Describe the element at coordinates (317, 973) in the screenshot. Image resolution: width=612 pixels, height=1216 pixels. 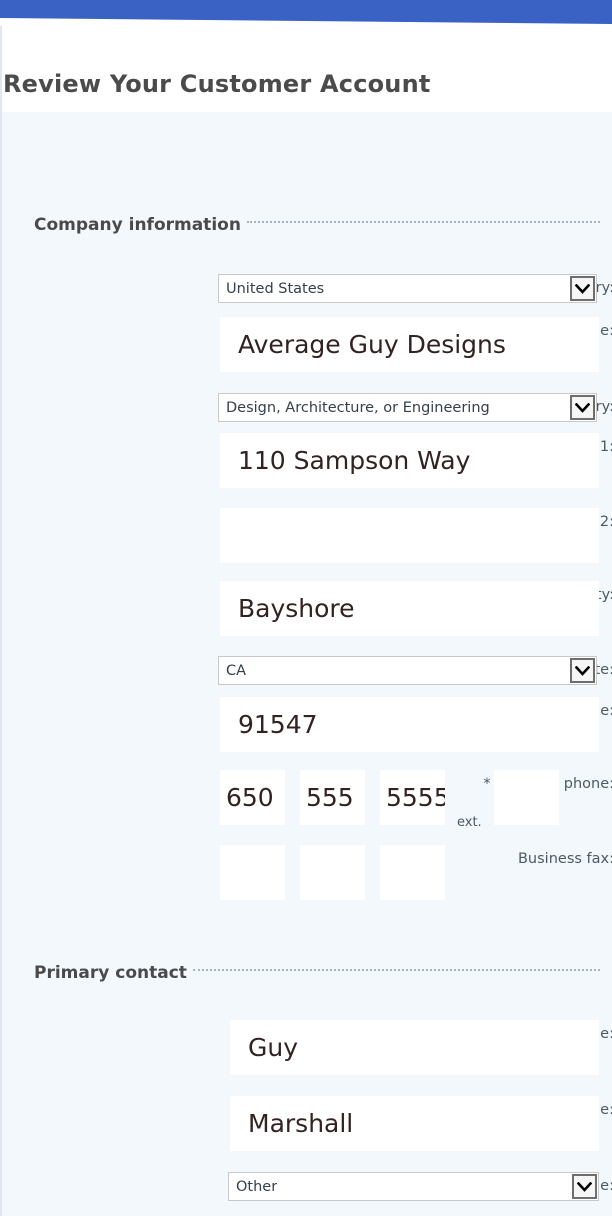
I see `section-header-contact: Primary contact` at that location.